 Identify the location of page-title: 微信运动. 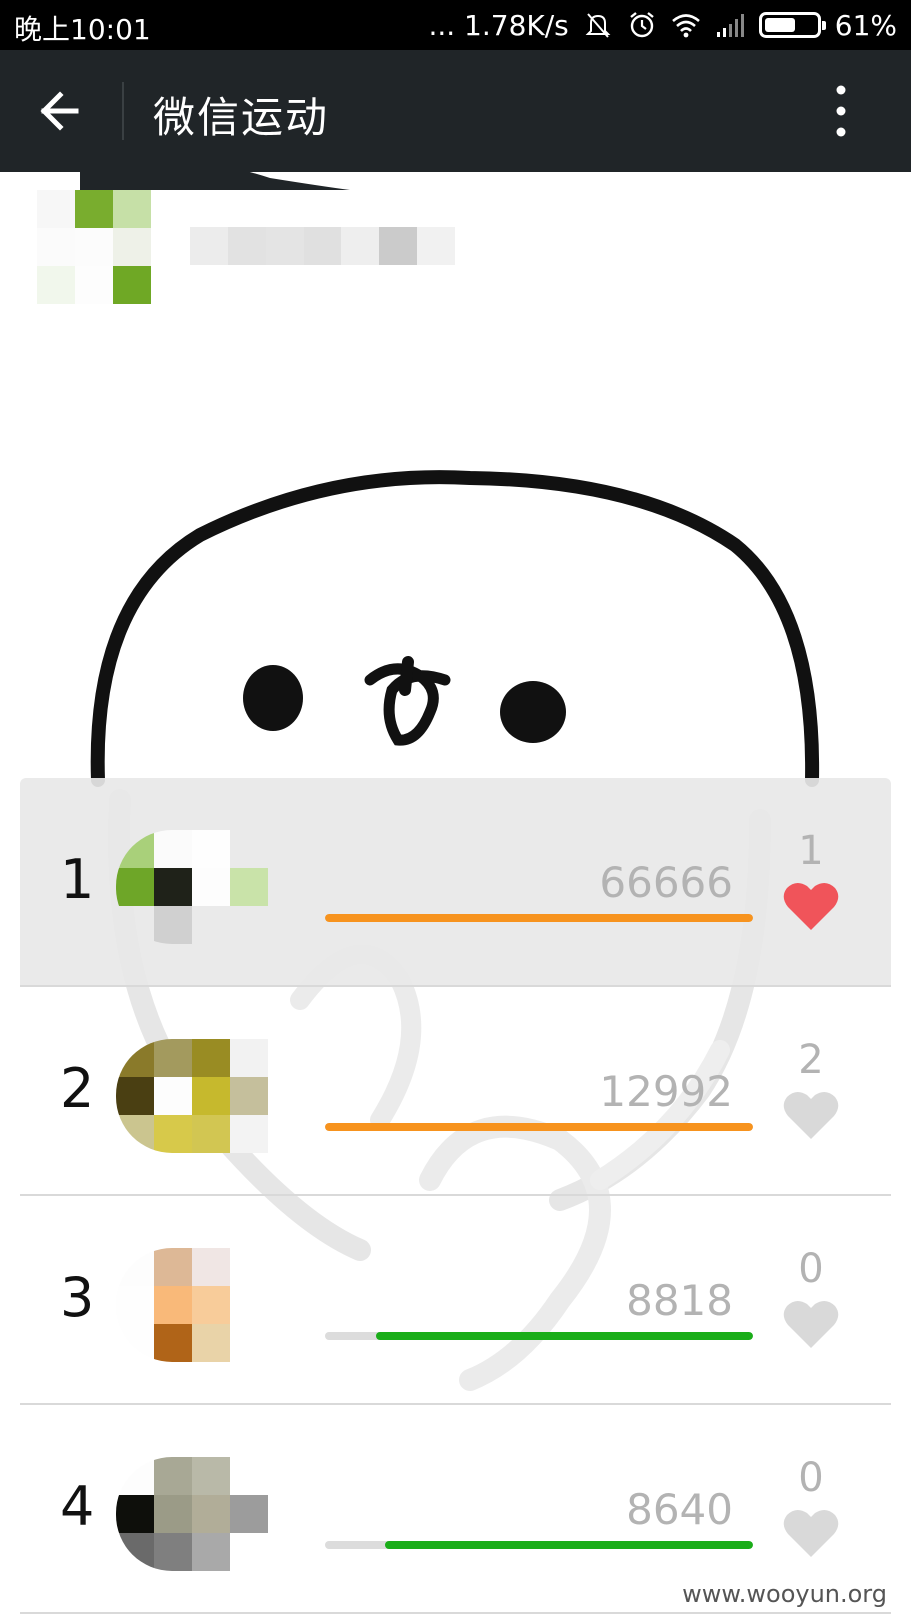
(241, 117).